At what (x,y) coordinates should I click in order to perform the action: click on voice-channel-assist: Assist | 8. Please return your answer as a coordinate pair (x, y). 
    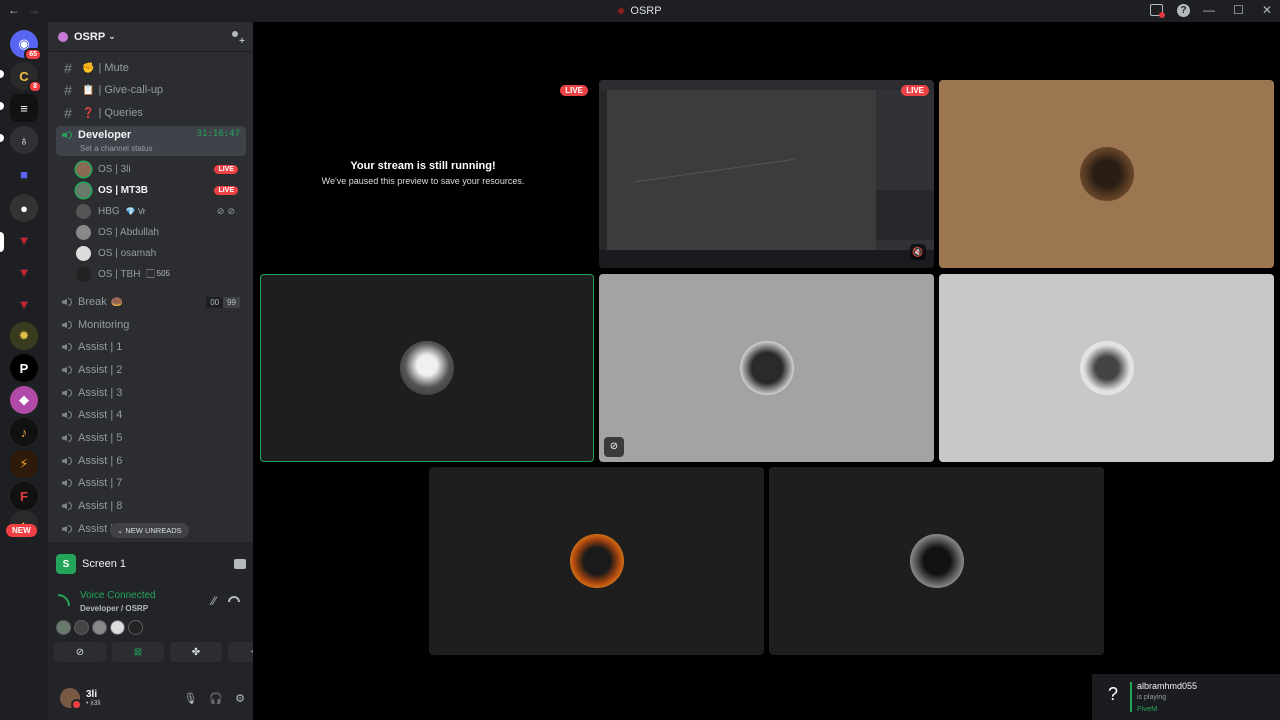
    Looking at the image, I should click on (151, 506).